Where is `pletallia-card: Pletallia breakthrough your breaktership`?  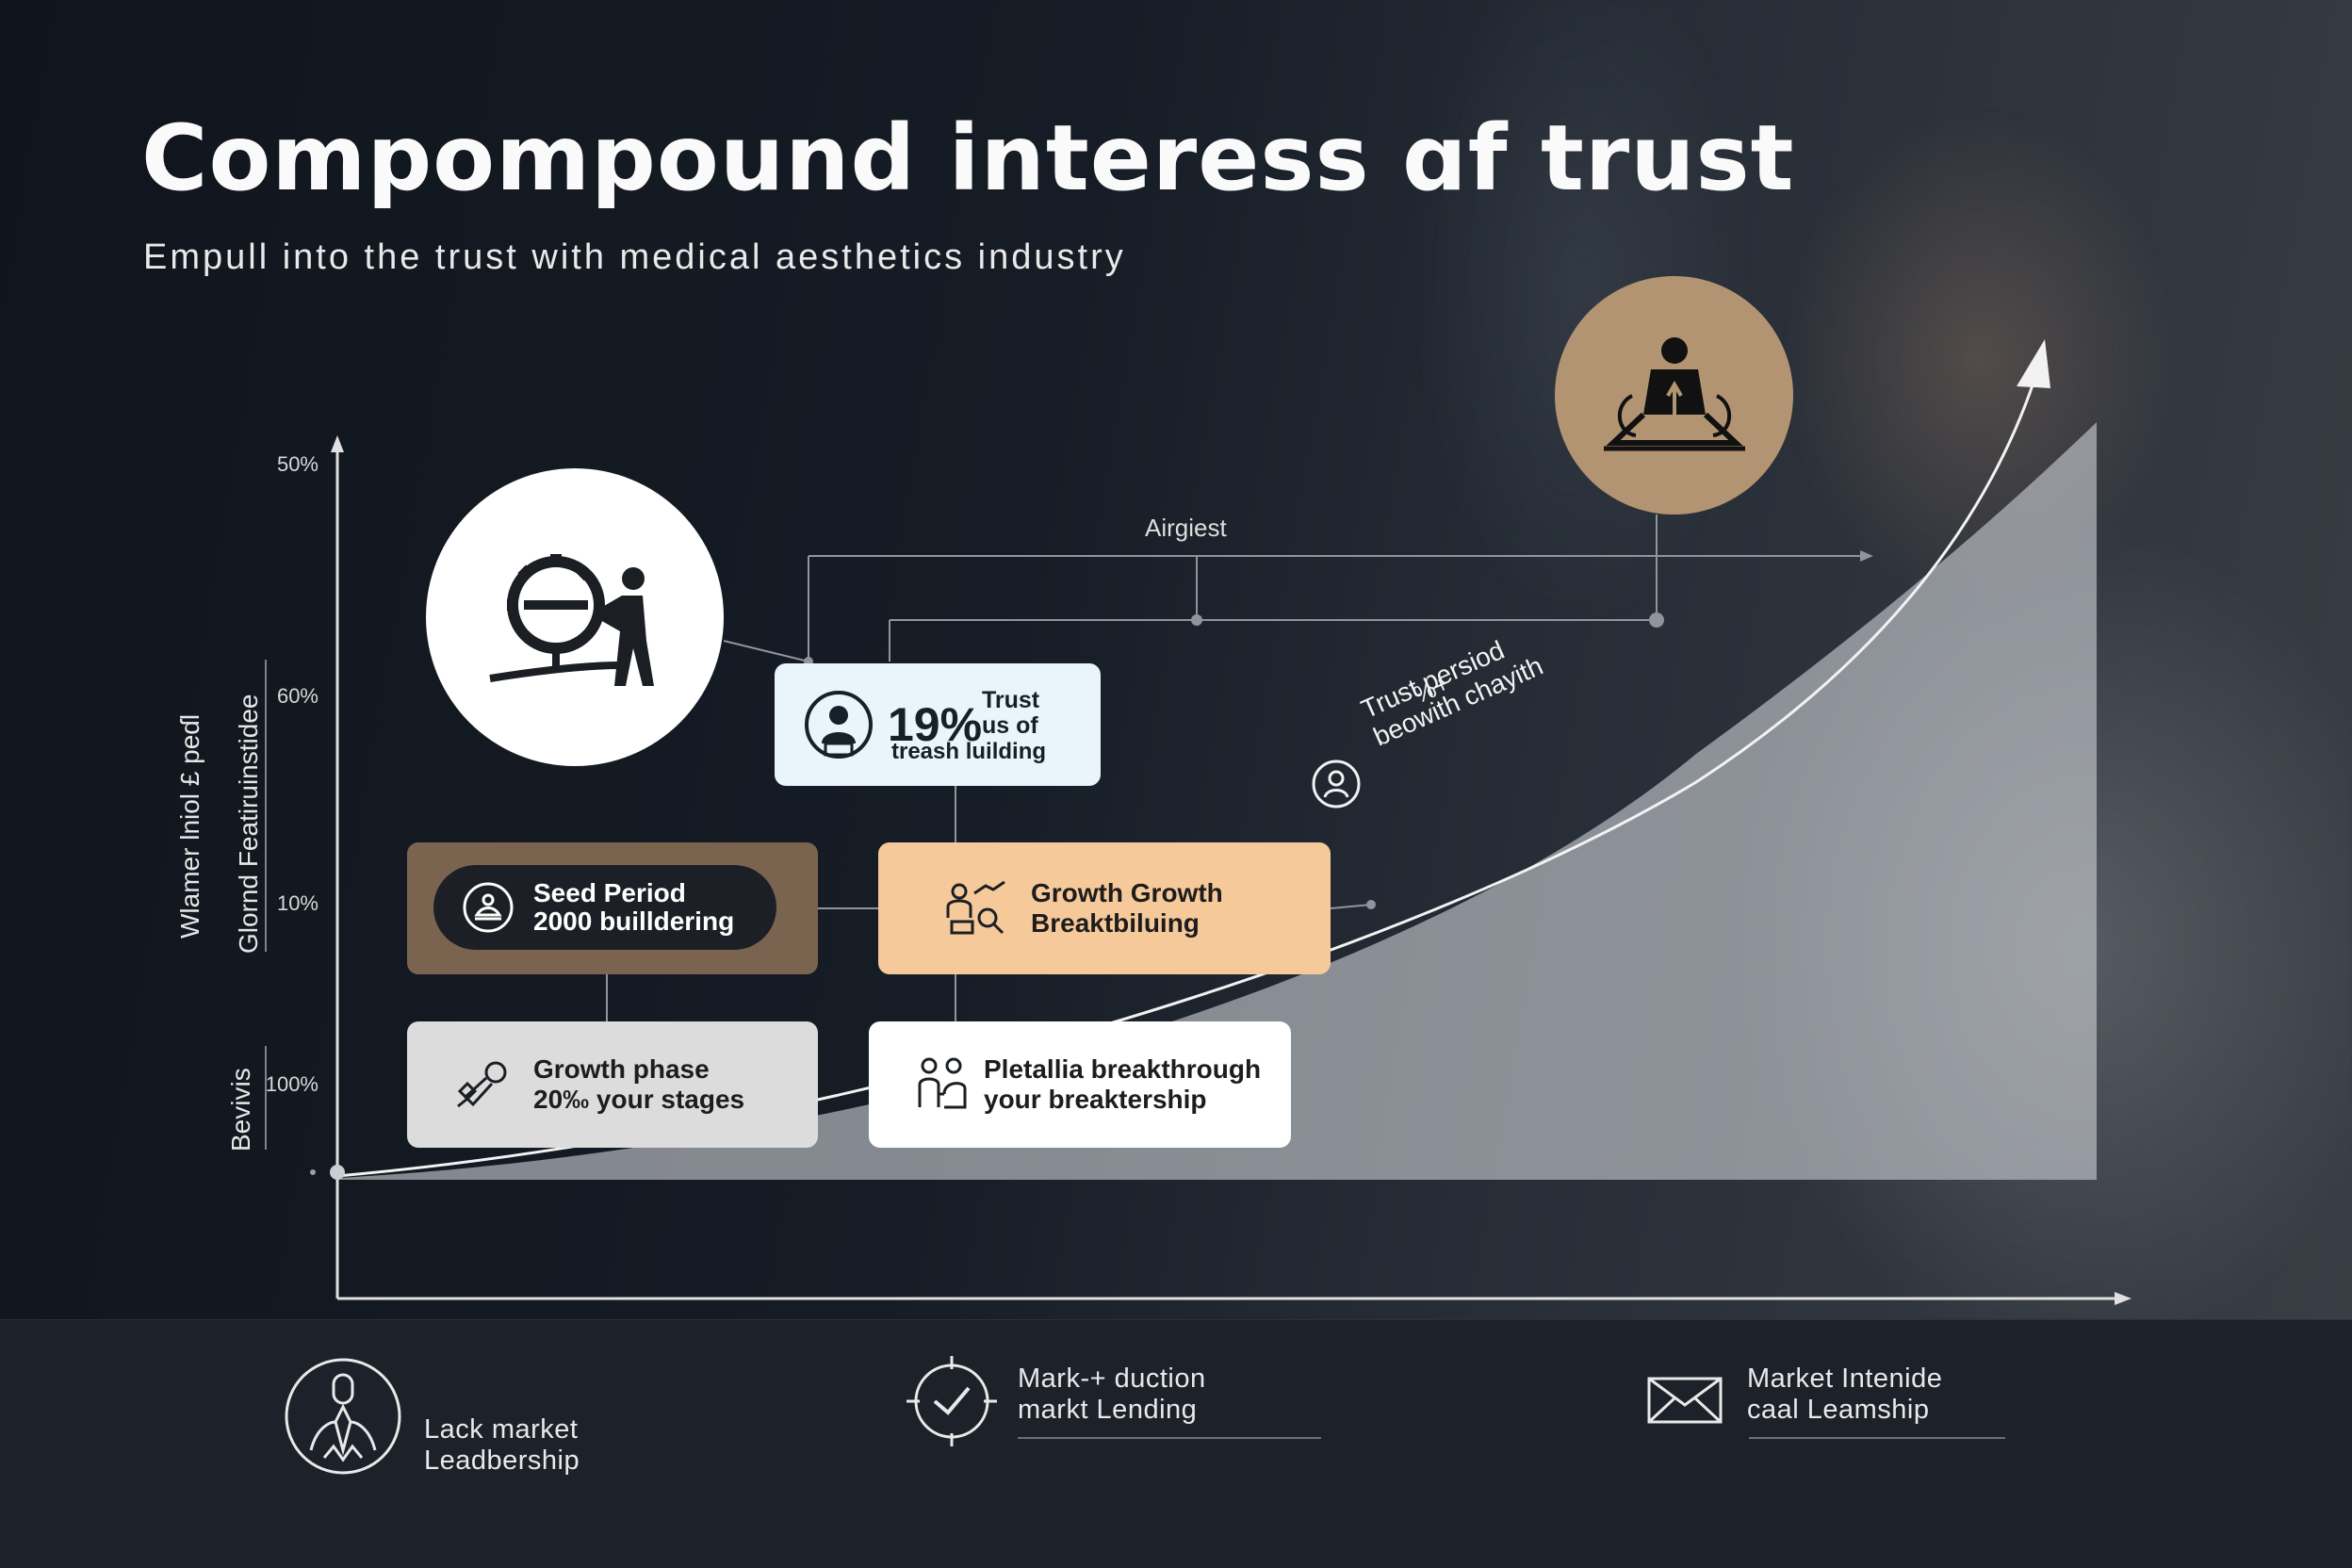
pletallia-card: Pletallia breakthrough your breaktership is located at coordinates (1080, 1084).